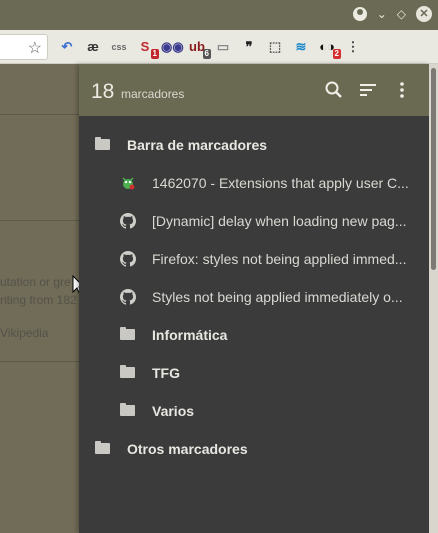  Describe the element at coordinates (219, 15) in the screenshot. I see `title-bar: ⌄ ◇ ✕` at that location.